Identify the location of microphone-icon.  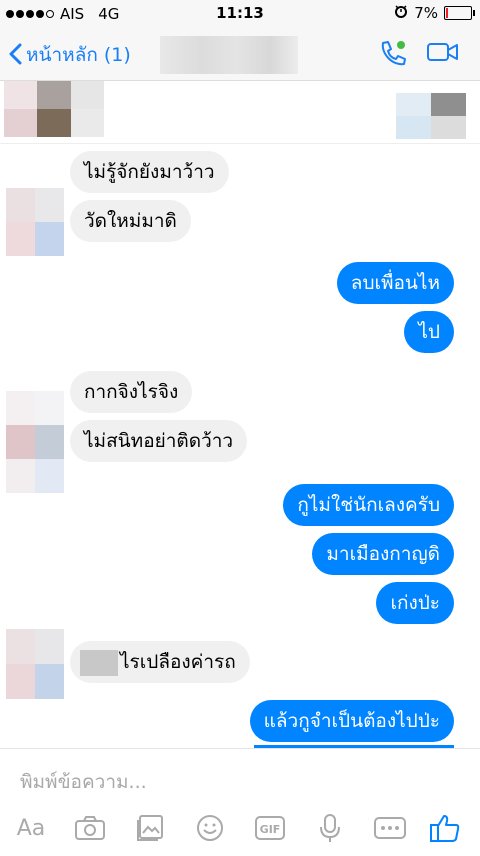
(330, 828).